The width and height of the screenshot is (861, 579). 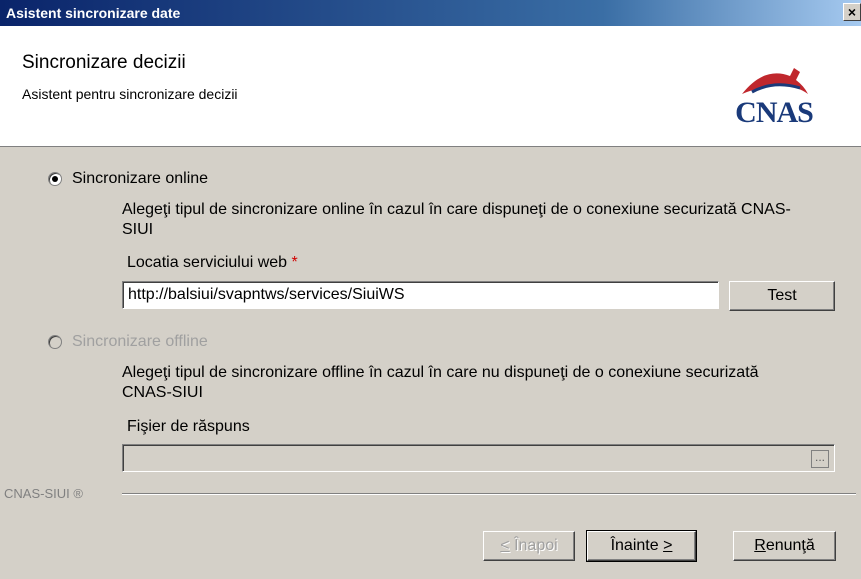 I want to click on response-file-input, so click(x=478, y=458).